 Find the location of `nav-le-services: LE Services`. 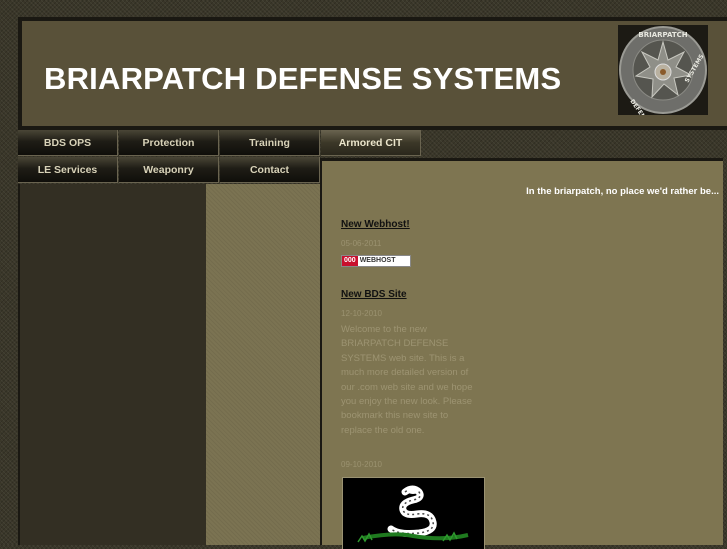

nav-le-services: LE Services is located at coordinates (68, 170).